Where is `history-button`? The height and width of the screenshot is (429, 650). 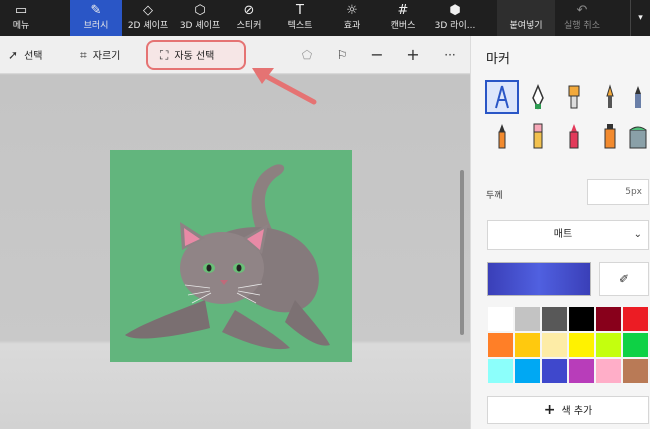 history-button is located at coordinates (620, 18).